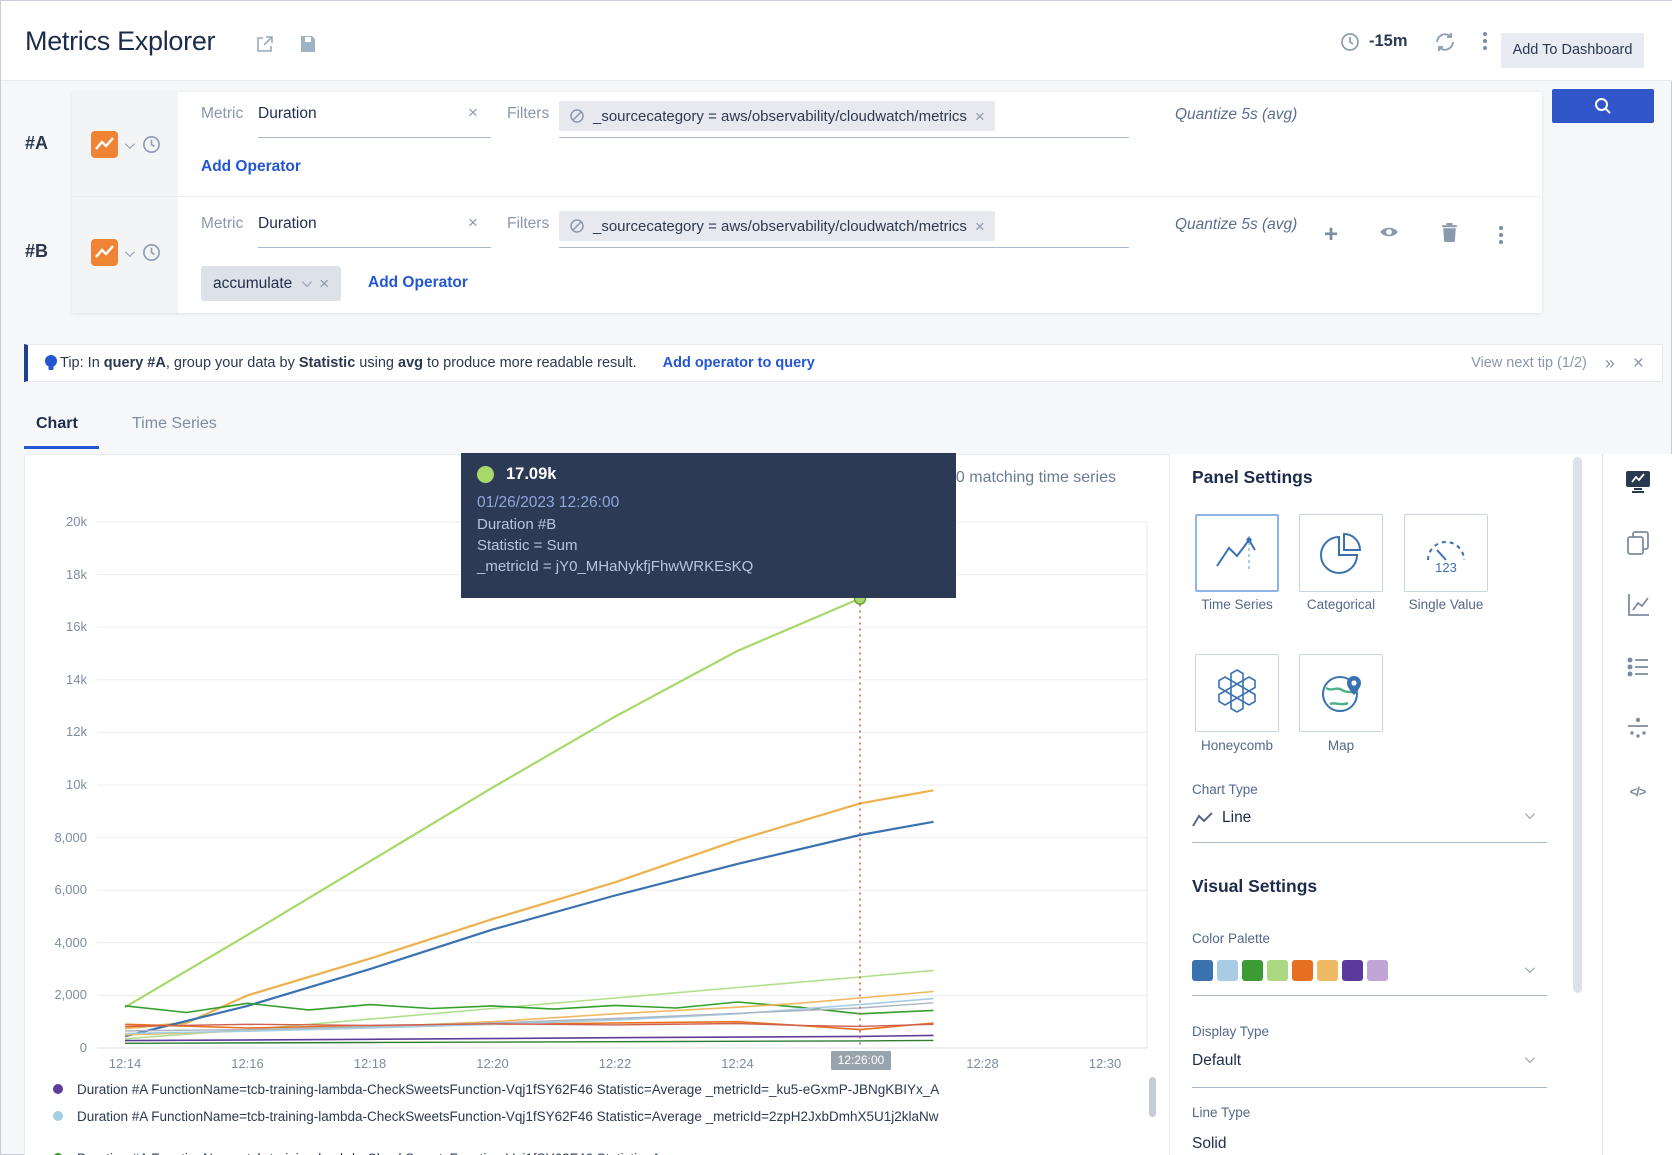  I want to click on color-palette-swatches, so click(1290, 970).